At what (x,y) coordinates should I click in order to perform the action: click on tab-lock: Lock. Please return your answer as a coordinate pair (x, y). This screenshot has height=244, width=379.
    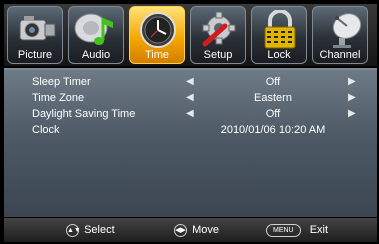
    Looking at the image, I should click on (279, 35).